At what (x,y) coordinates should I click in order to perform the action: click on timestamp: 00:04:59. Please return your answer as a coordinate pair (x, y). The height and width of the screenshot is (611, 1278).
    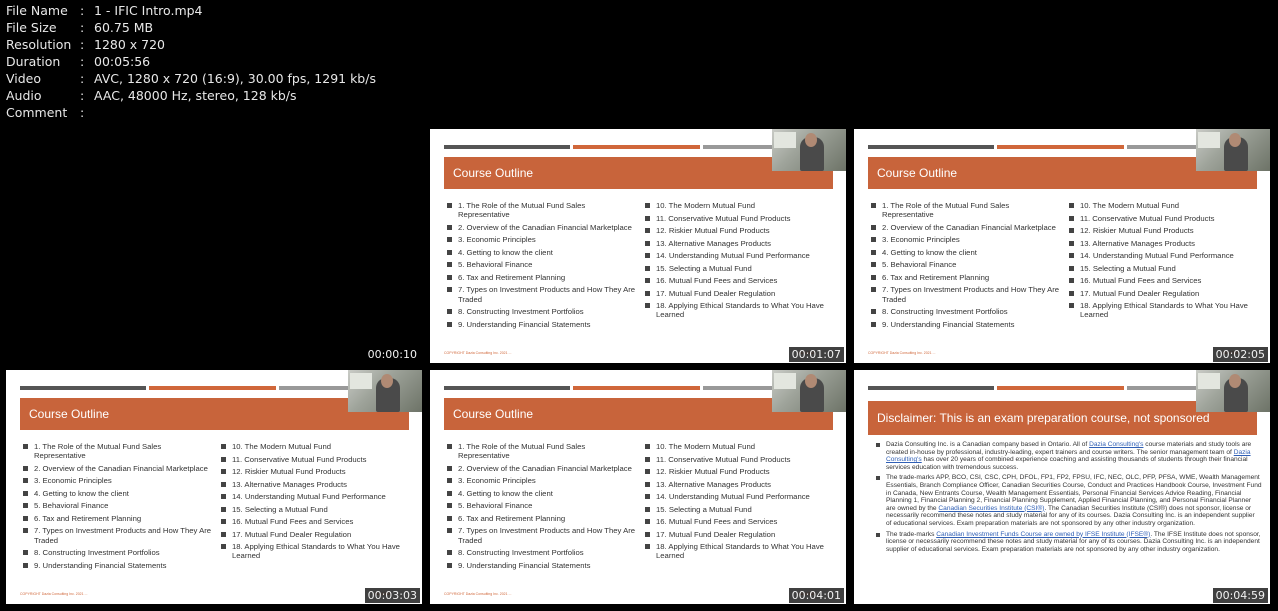
    Looking at the image, I should click on (1240, 595).